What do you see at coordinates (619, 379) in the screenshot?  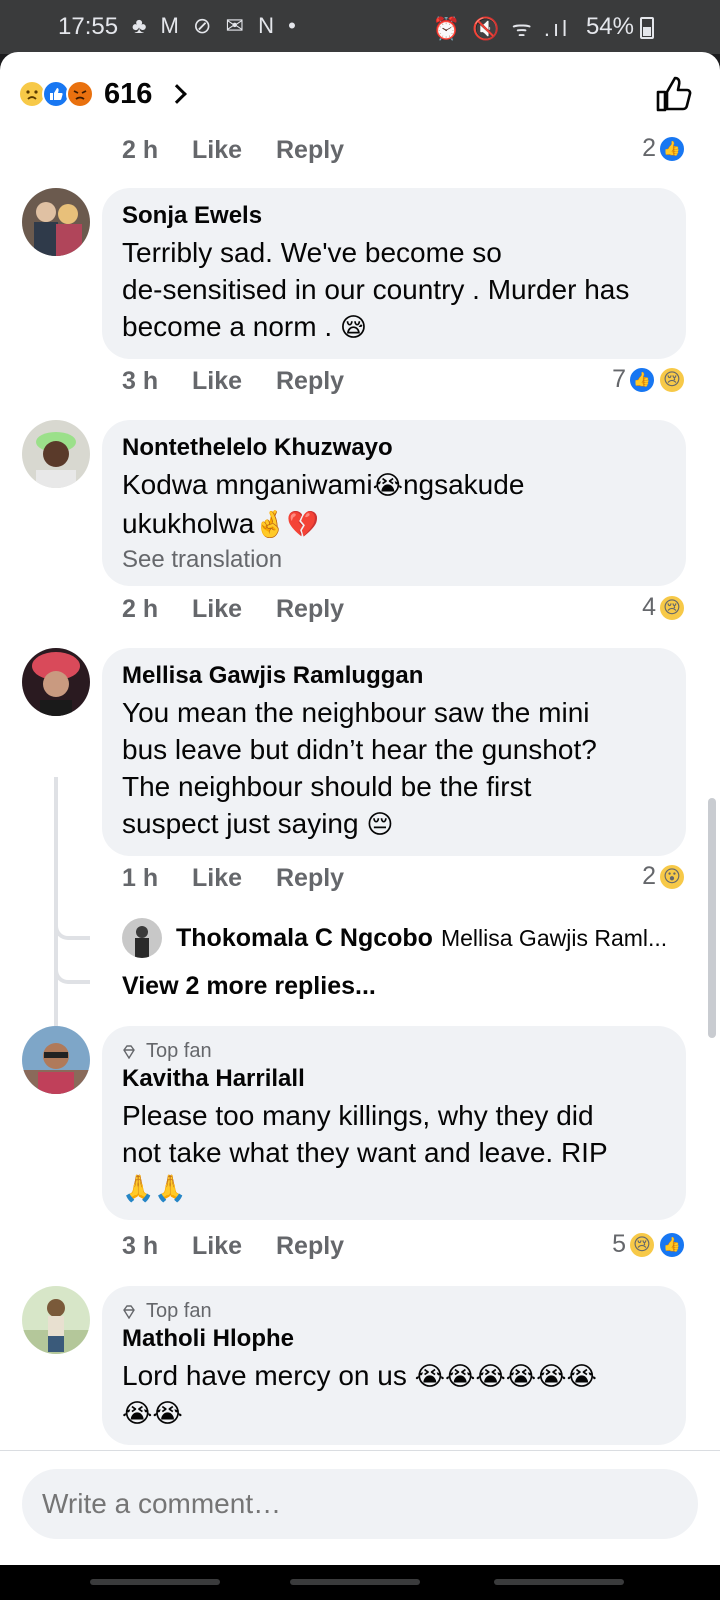 I see `comment-reaction-count: 7` at bounding box center [619, 379].